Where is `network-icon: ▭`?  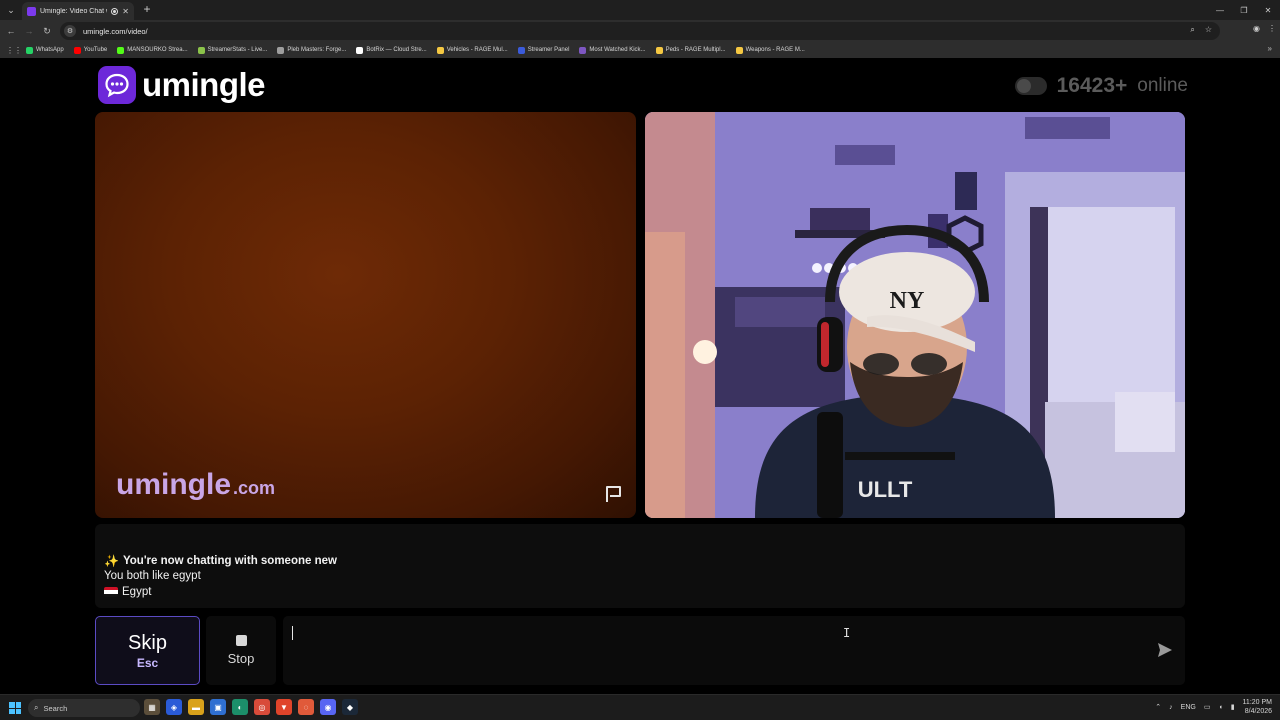 network-icon: ▭ is located at coordinates (1207, 707).